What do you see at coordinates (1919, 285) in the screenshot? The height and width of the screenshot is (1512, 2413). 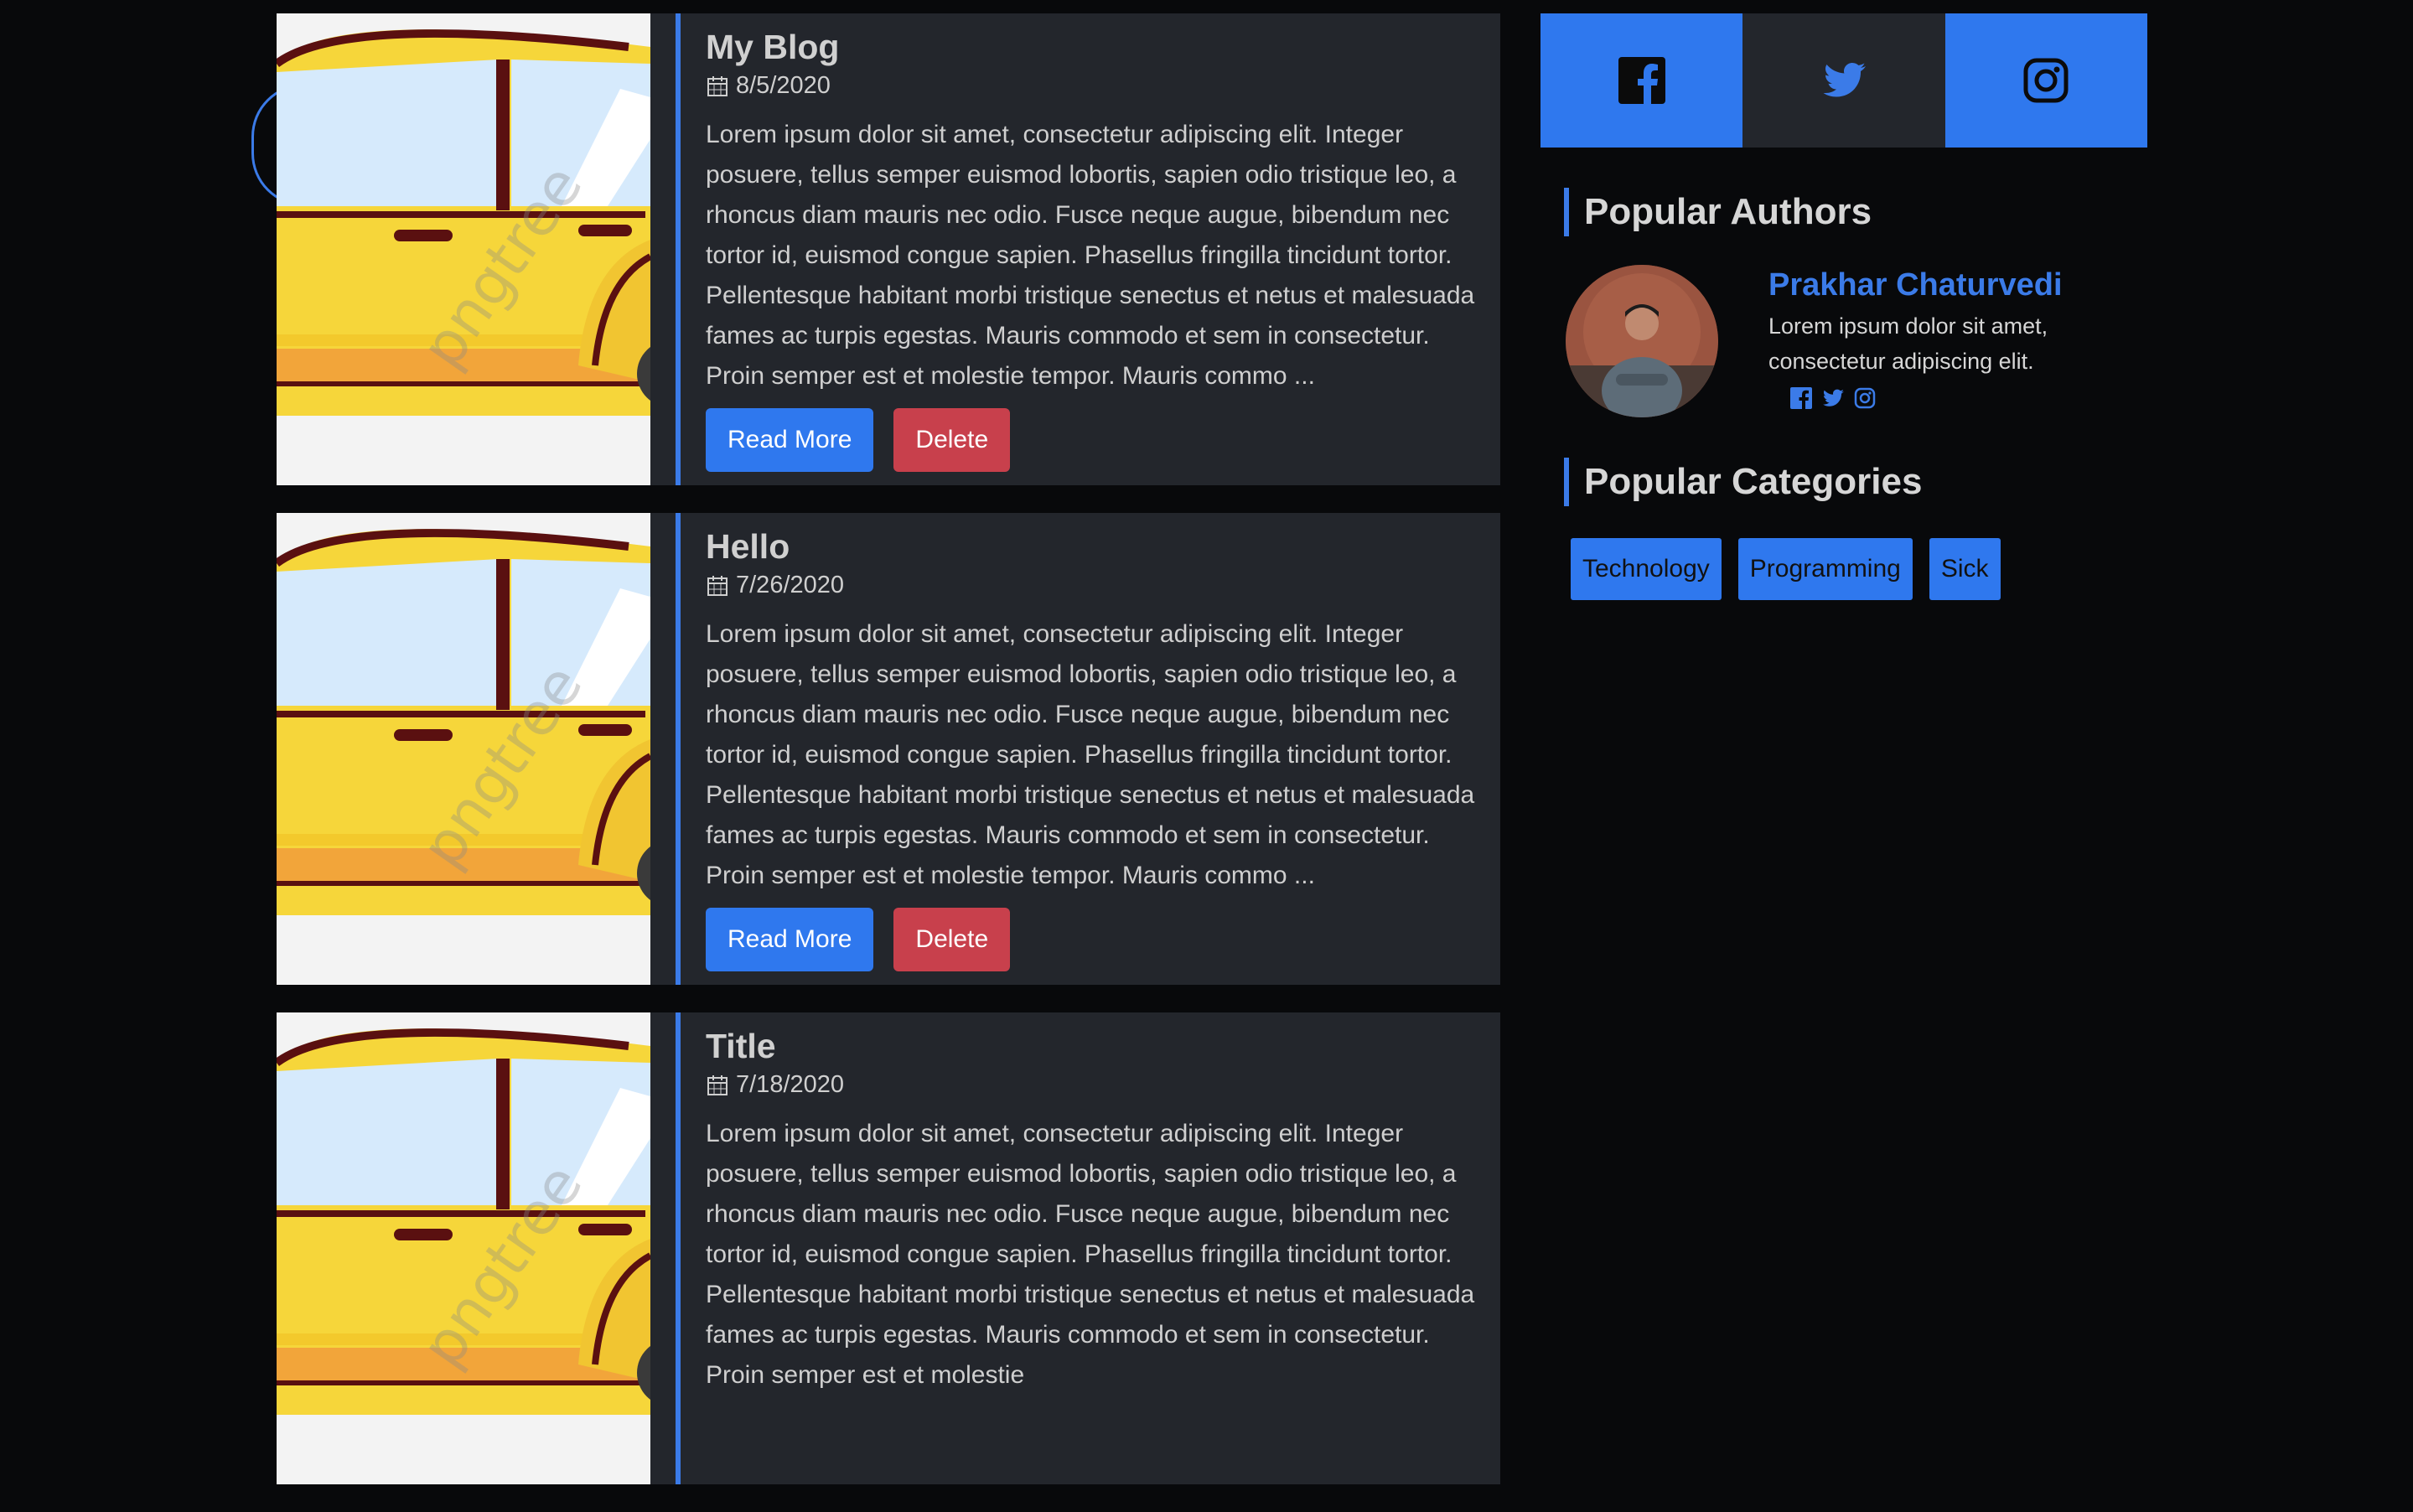 I see `author-name: Prakhar Chaturvedi` at bounding box center [1919, 285].